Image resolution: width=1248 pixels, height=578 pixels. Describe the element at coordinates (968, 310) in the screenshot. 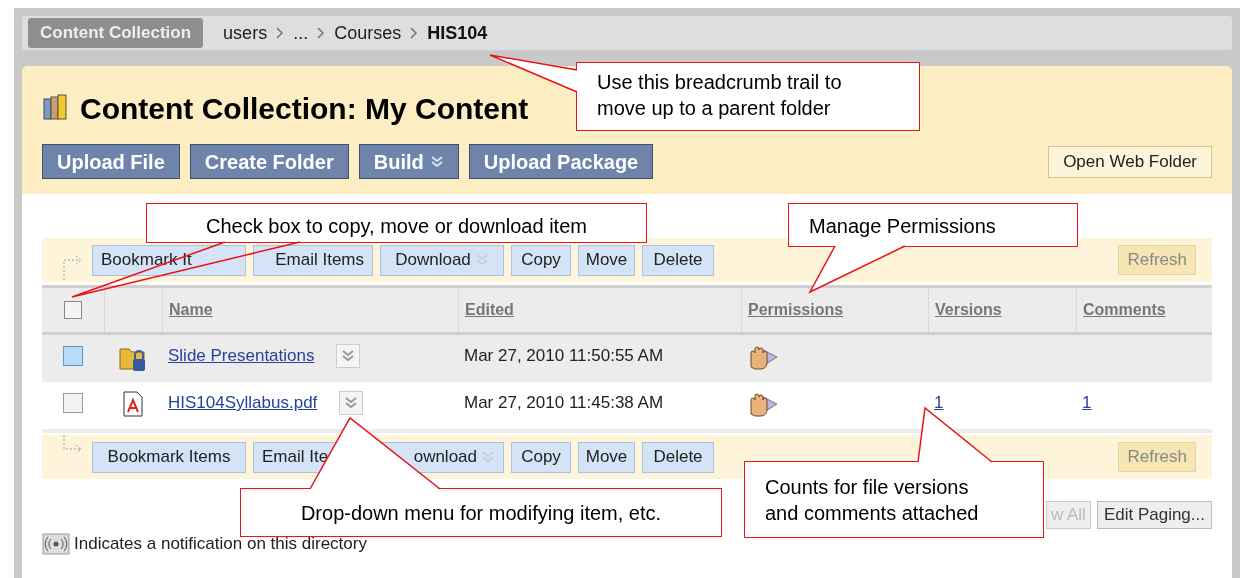

I see `column-header: Versions` at that location.